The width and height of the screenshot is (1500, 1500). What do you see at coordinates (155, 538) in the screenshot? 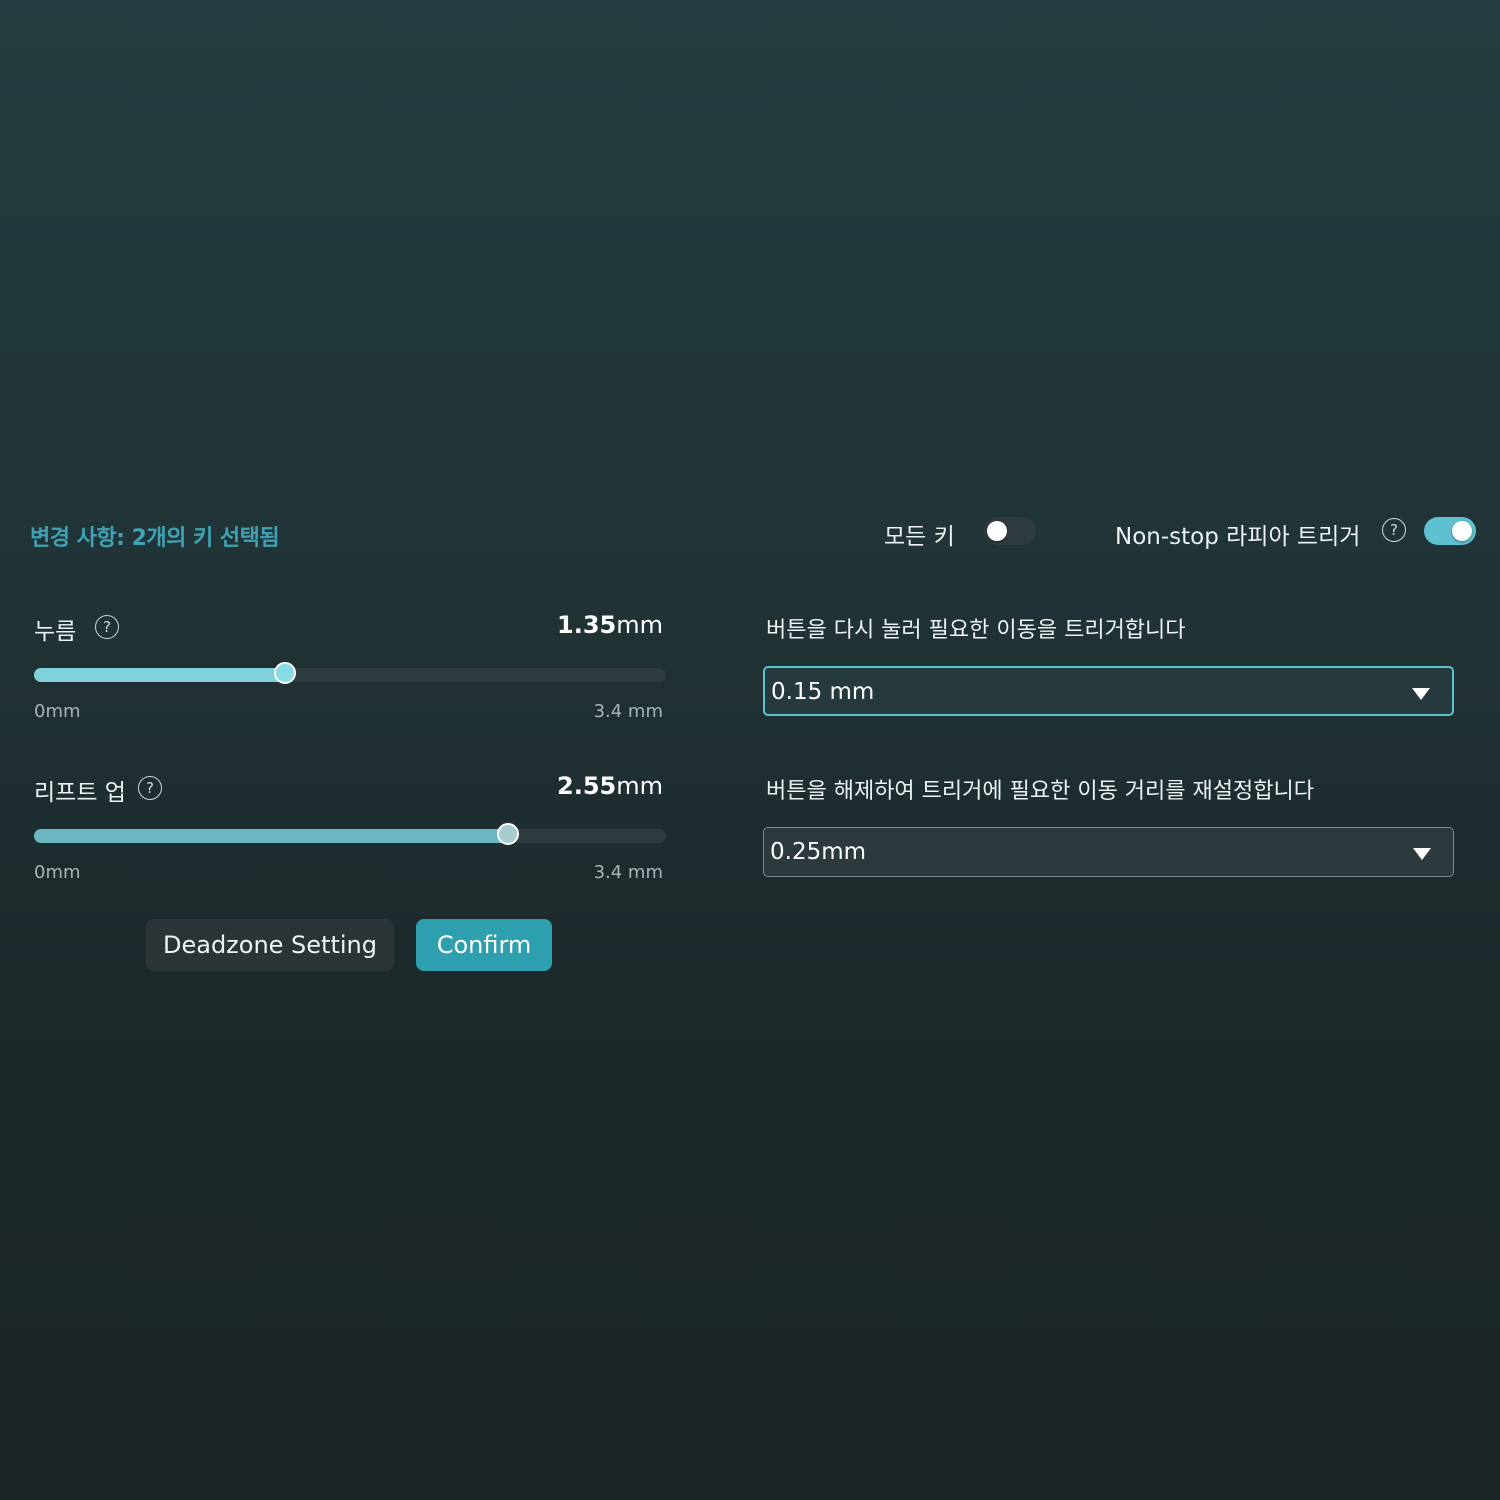
I see `selection-status: 변경 사항: 2개의 키 선택됨` at bounding box center [155, 538].